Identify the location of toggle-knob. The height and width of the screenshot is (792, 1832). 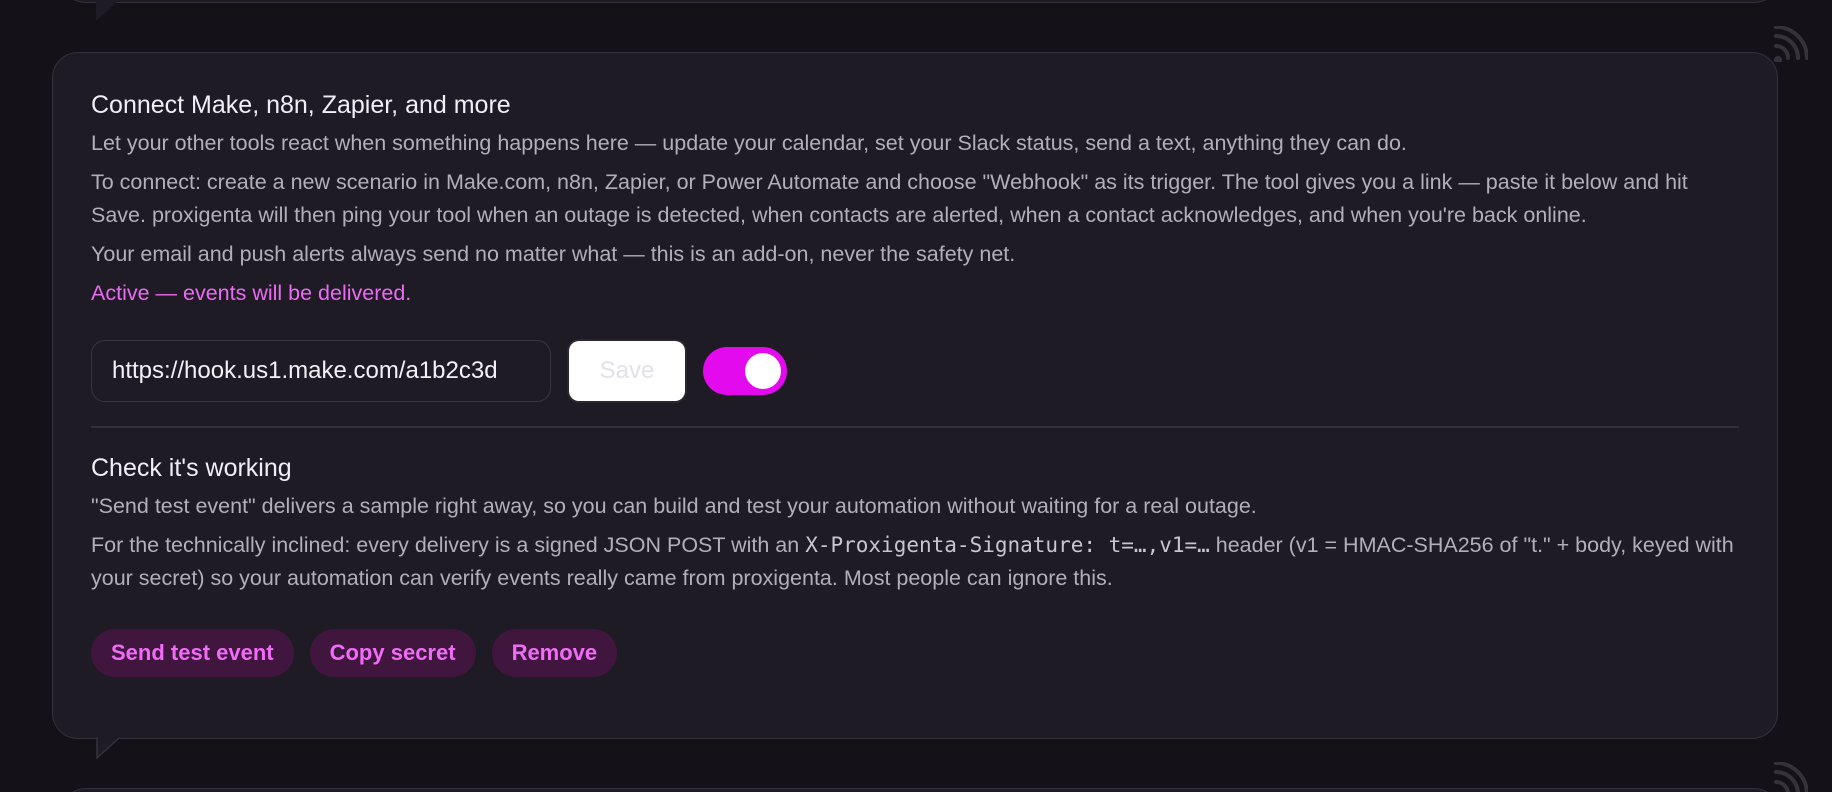
(763, 371).